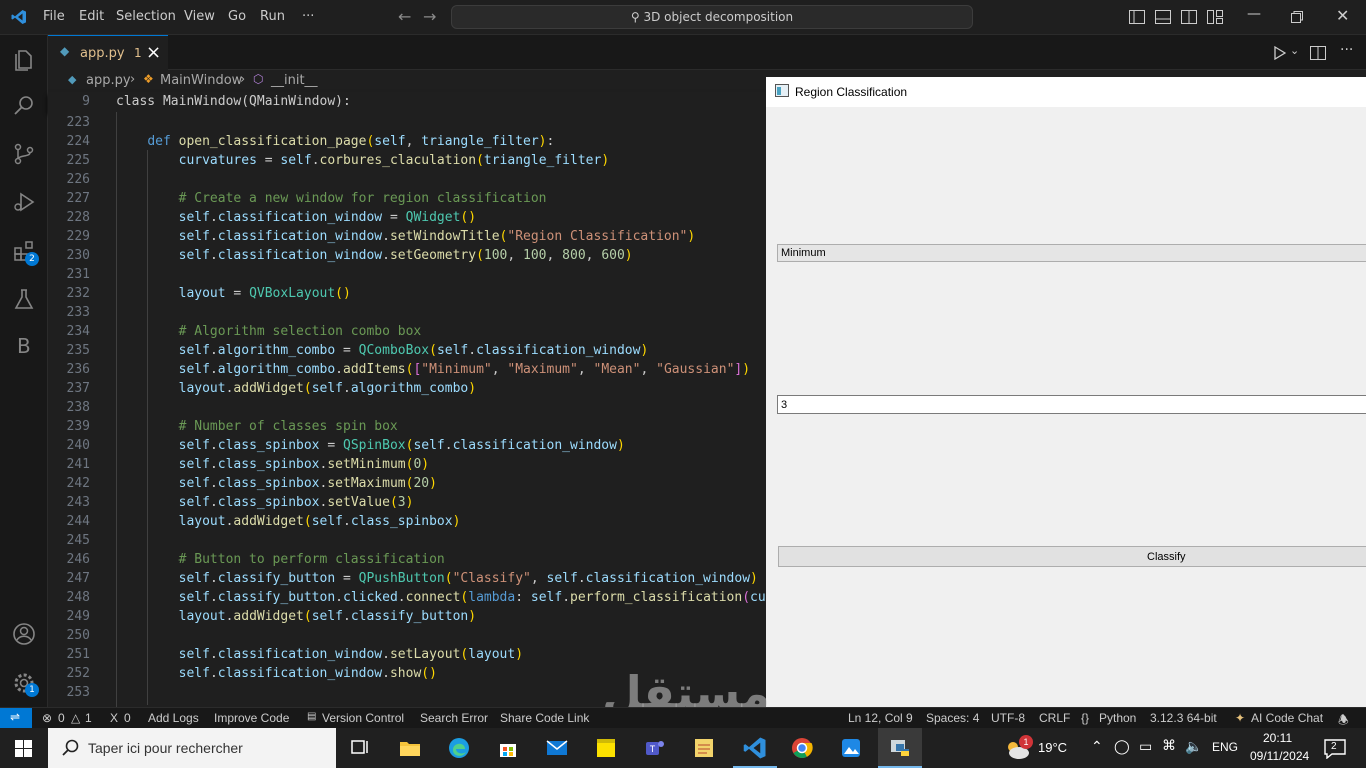 This screenshot has height=768, width=1366. I want to click on version-control-button: Version Control, so click(363, 718).